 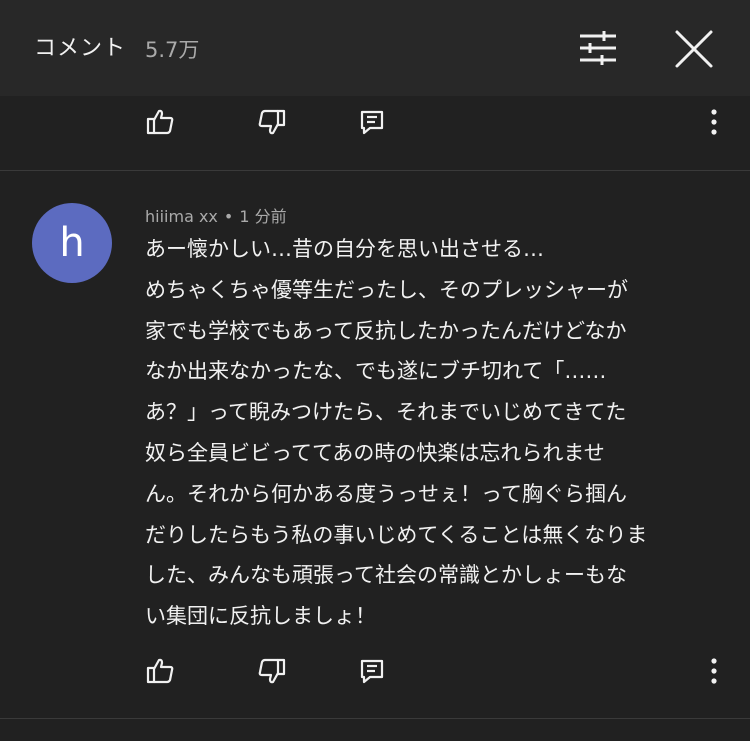 I want to click on comment-meta: hiiima xx • 1 分前, so click(x=216, y=215).